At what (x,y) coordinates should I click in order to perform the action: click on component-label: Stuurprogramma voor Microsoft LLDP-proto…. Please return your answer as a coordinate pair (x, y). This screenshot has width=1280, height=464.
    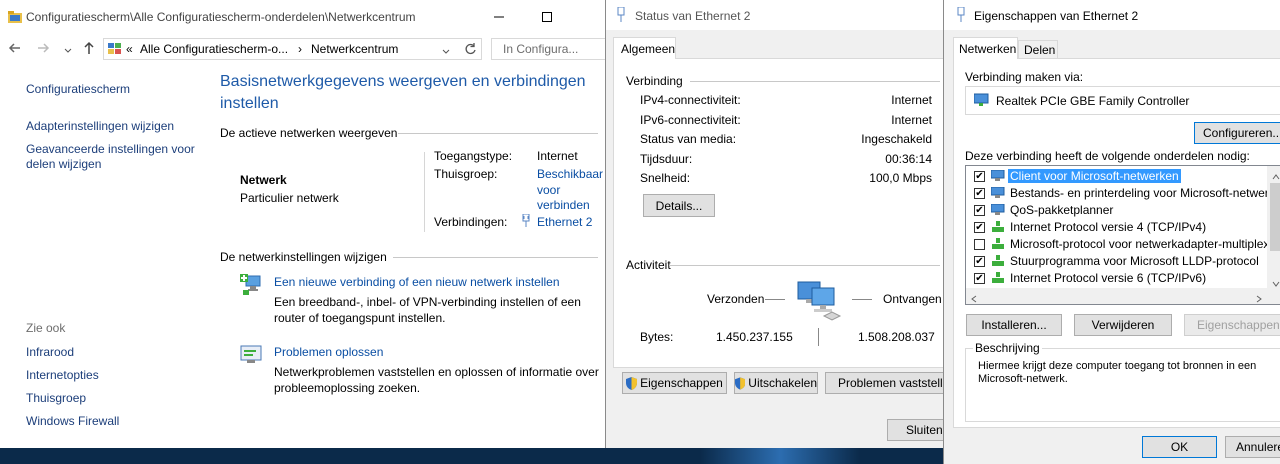
    Looking at the image, I should click on (1134, 261).